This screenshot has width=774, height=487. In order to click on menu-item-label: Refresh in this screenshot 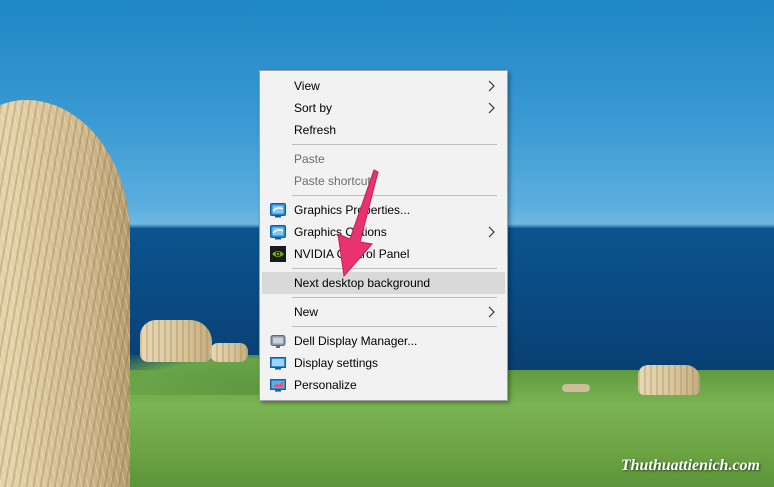, I will do `click(315, 130)`.